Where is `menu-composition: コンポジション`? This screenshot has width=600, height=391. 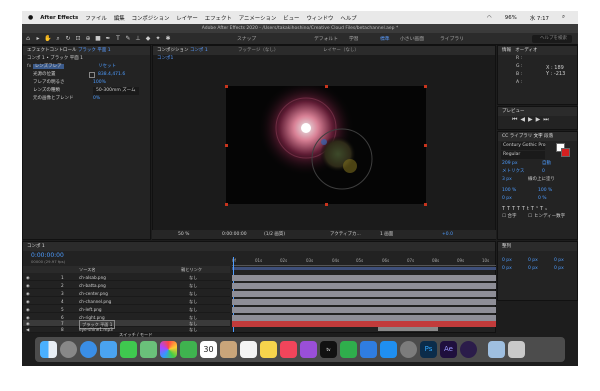 menu-composition: コンポジション is located at coordinates (151, 18).